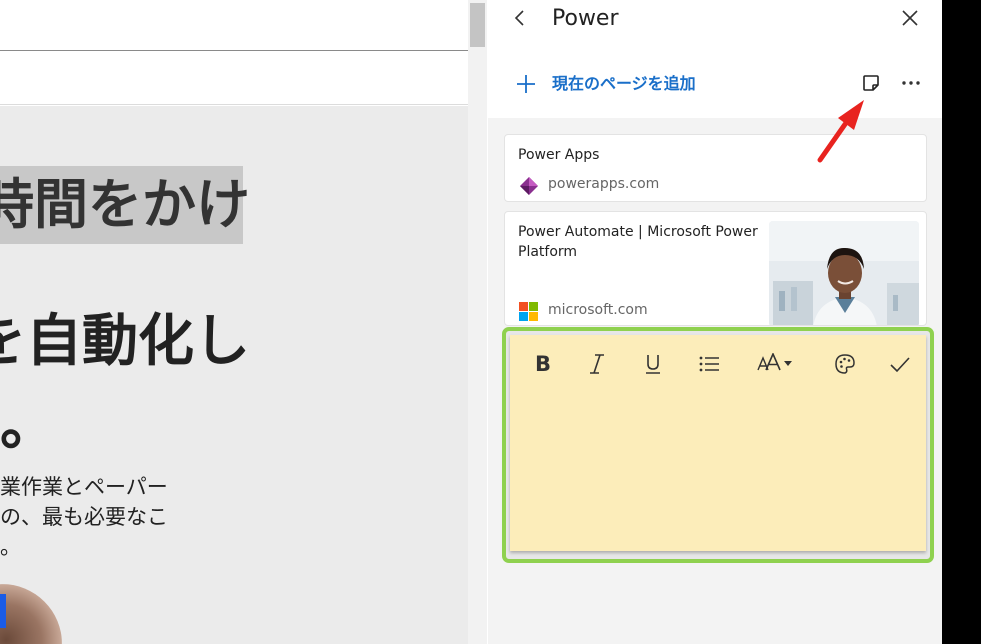 The width and height of the screenshot is (981, 644). I want to click on underline-icon, so click(653, 364).